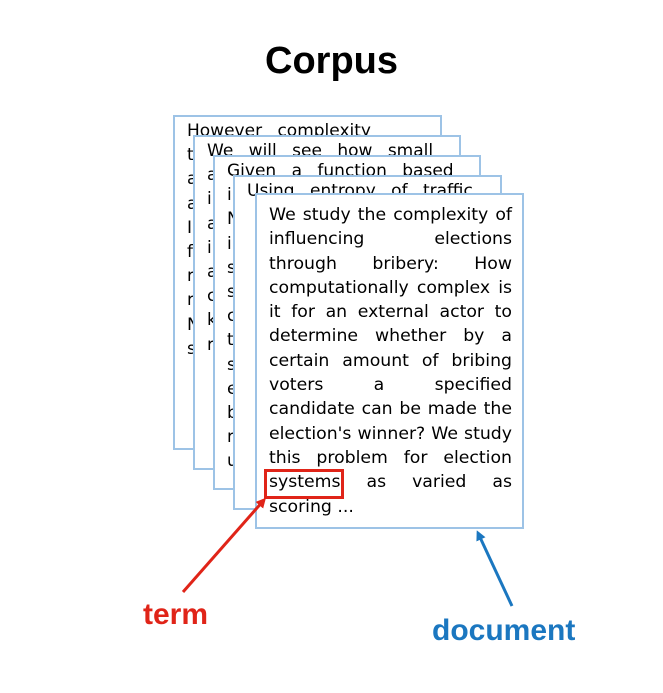 The height and width of the screenshot is (693, 663). Describe the element at coordinates (504, 630) in the screenshot. I see `document-label: document` at that location.